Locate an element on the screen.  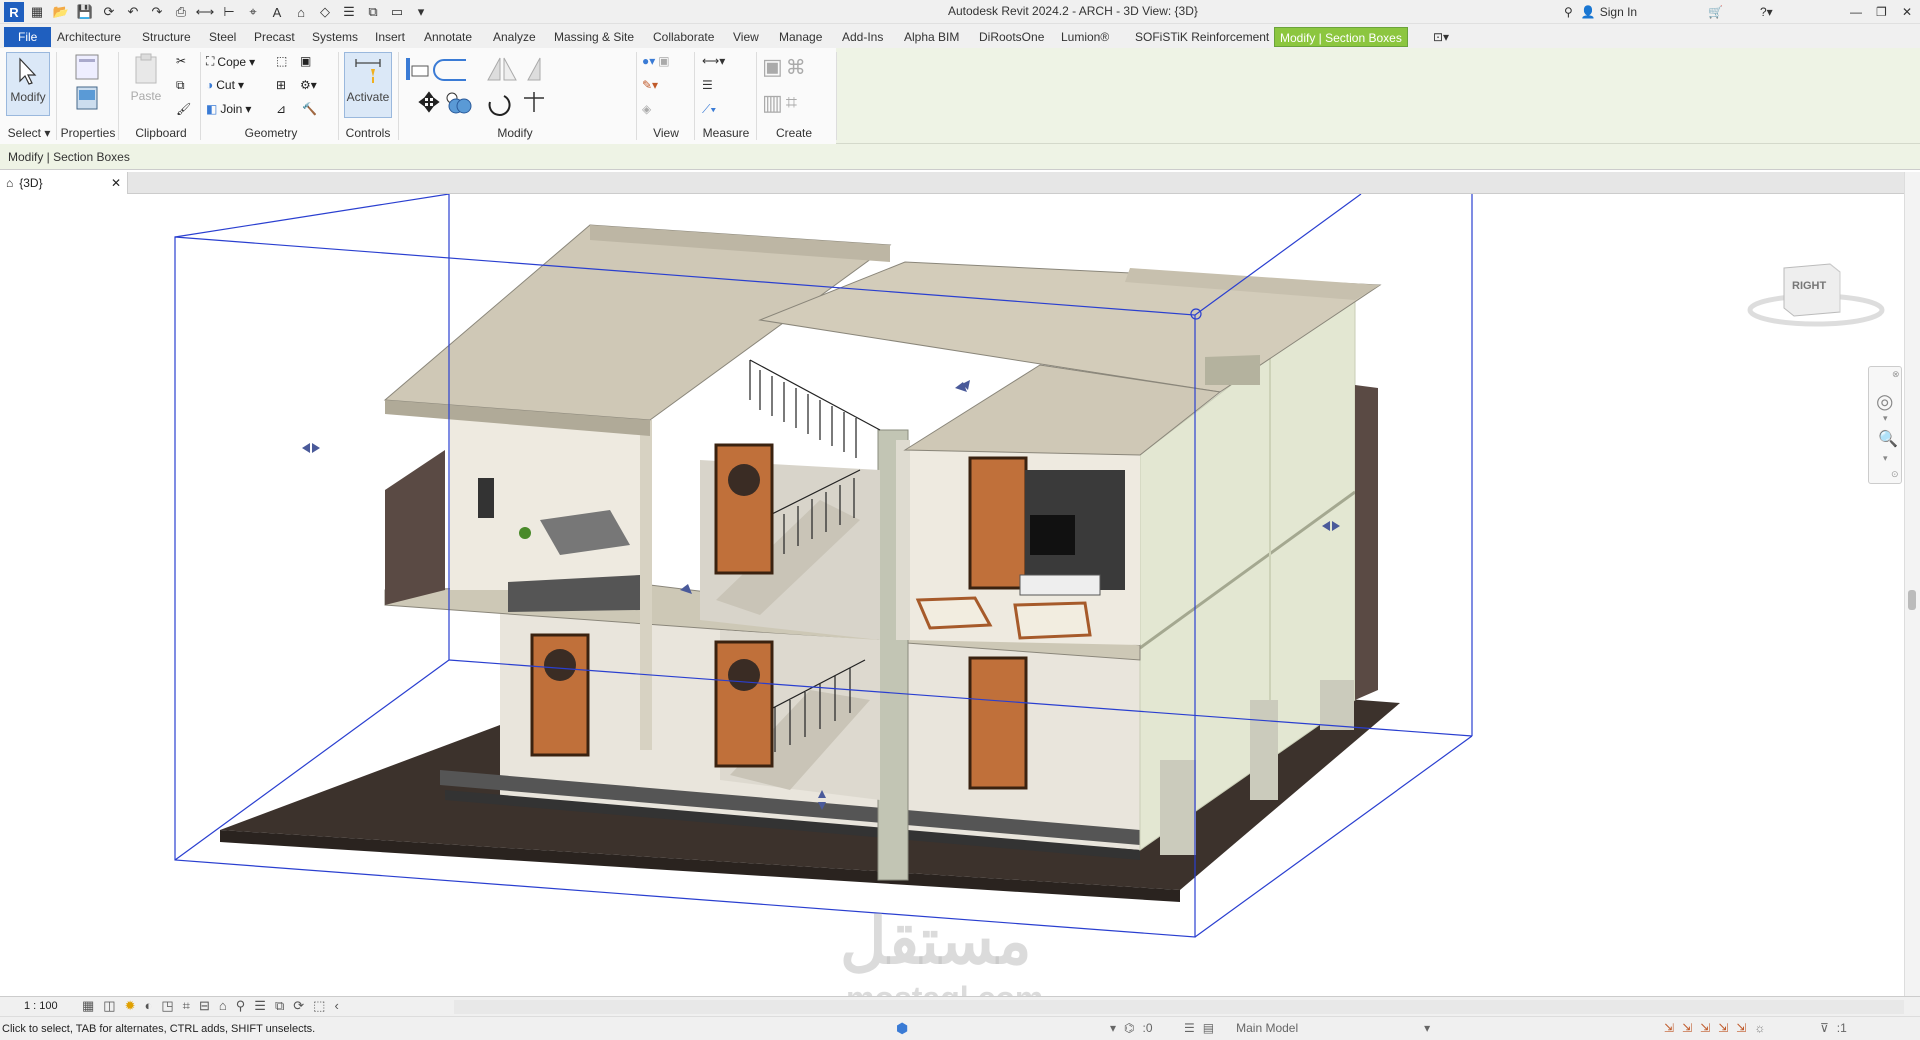
navigation-bar: ⊗ ◎ ▾ 🔍 ▾ ⊙ is located at coordinates (1885, 425).